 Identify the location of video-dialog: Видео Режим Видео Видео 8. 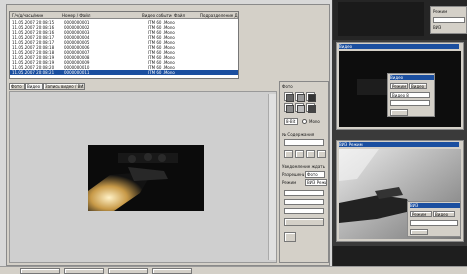
(411, 95).